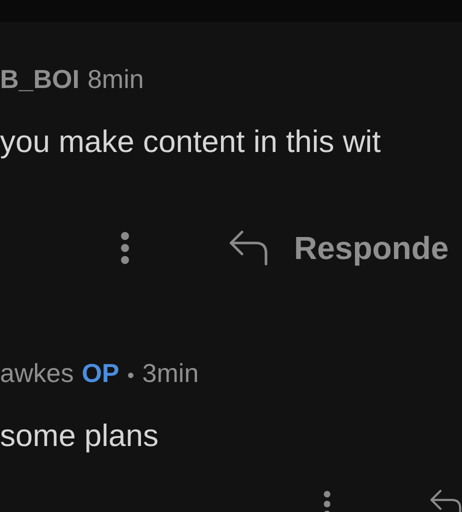 This screenshot has width=462, height=512. Describe the element at coordinates (125, 248) in the screenshot. I see `more-options-icon` at that location.